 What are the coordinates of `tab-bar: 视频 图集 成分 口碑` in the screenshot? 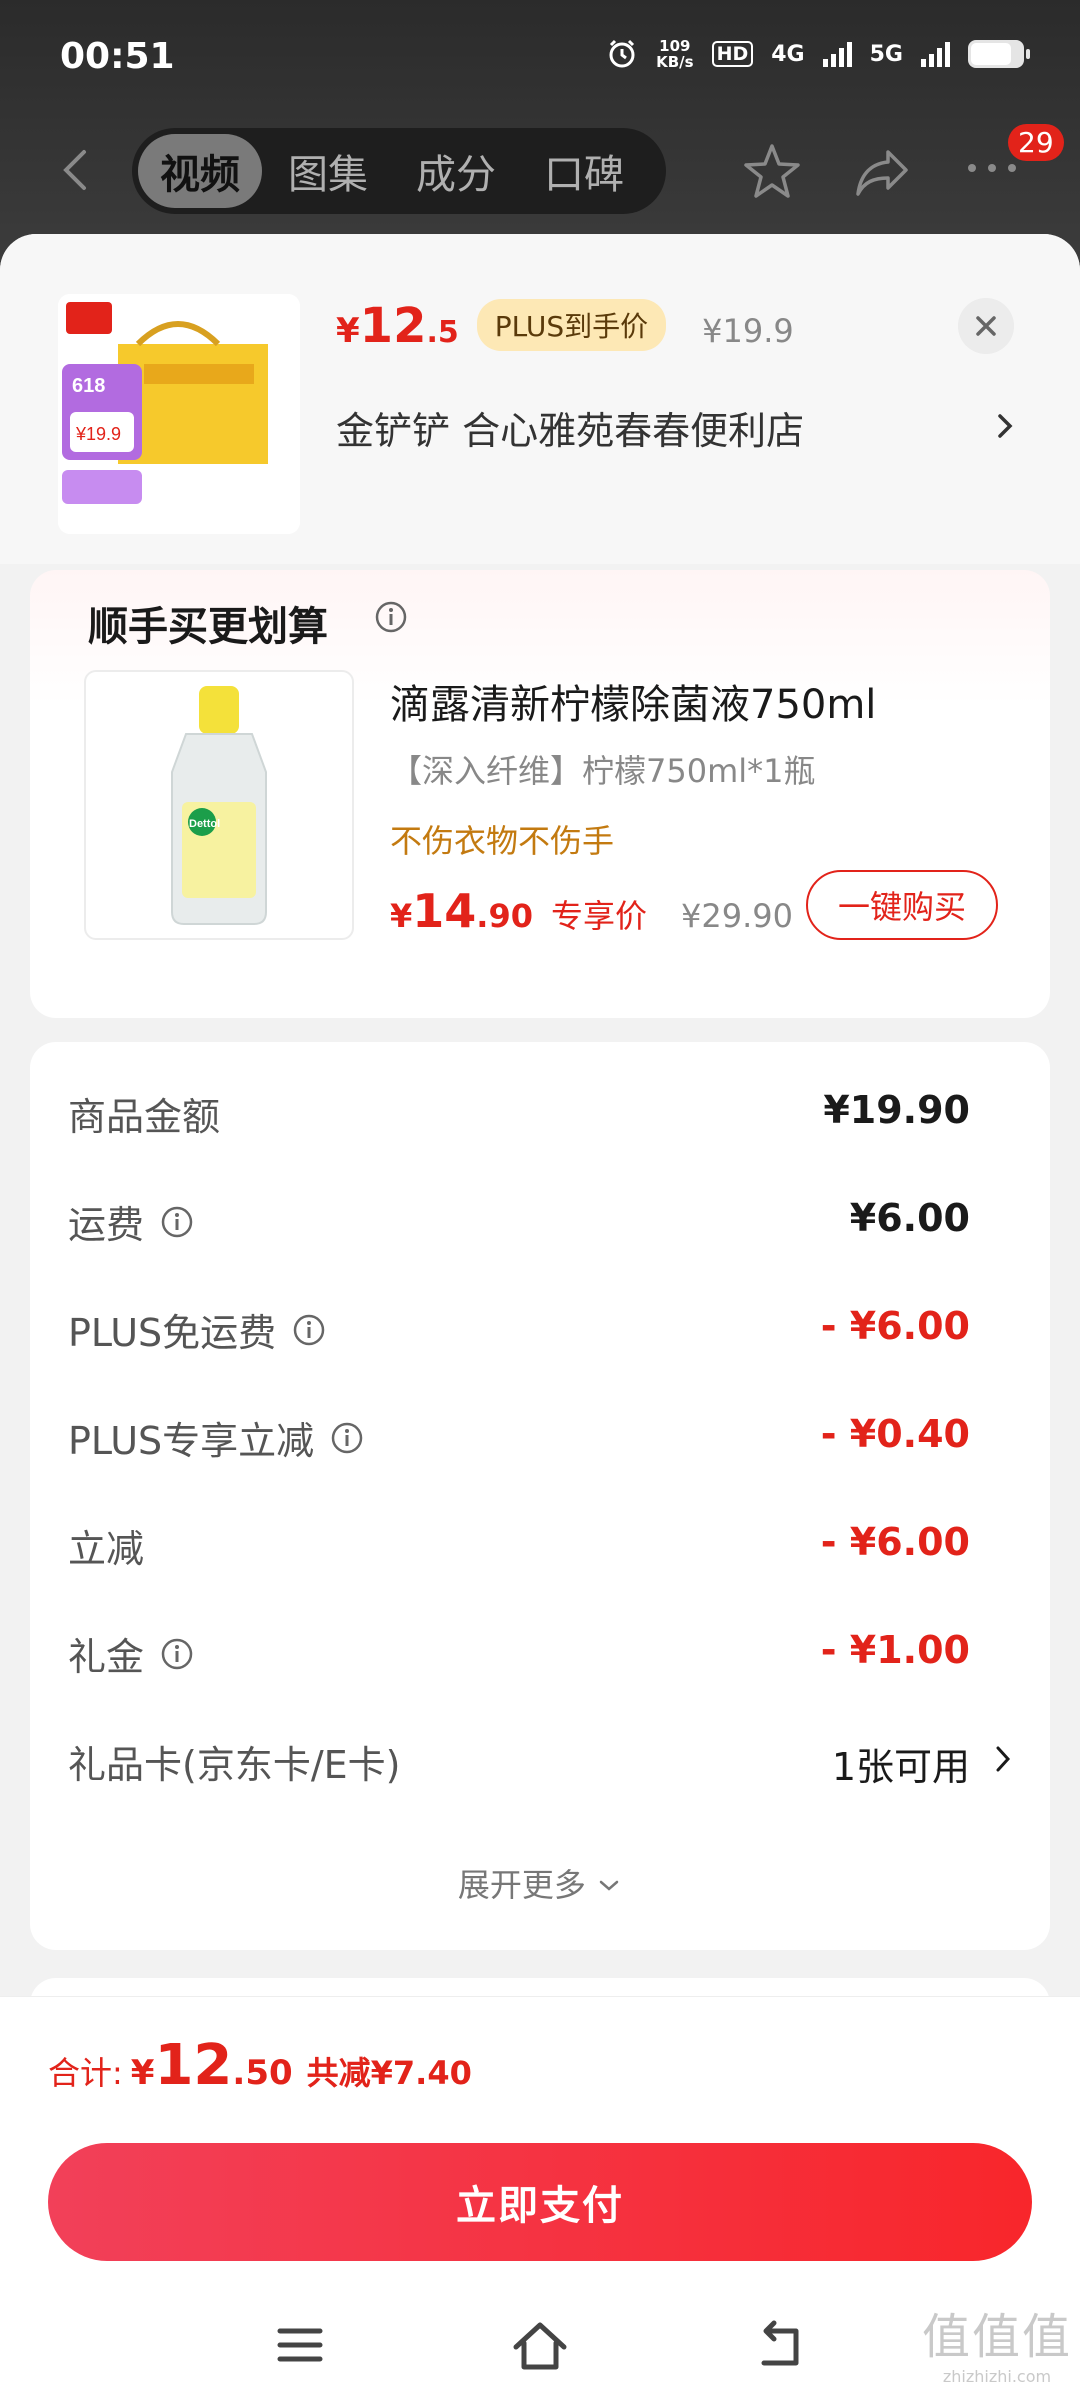 It's located at (399, 171).